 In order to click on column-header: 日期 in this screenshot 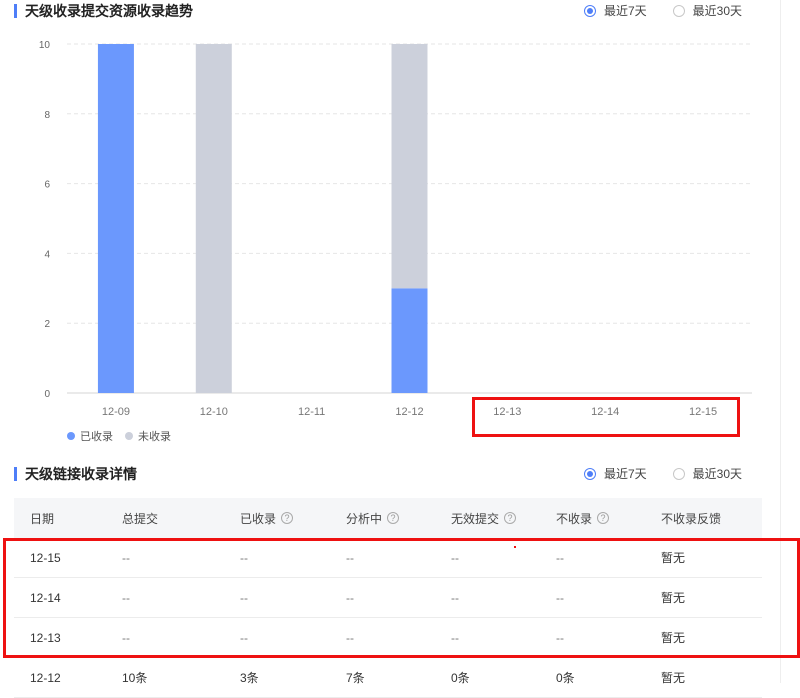, I will do `click(42, 518)`.